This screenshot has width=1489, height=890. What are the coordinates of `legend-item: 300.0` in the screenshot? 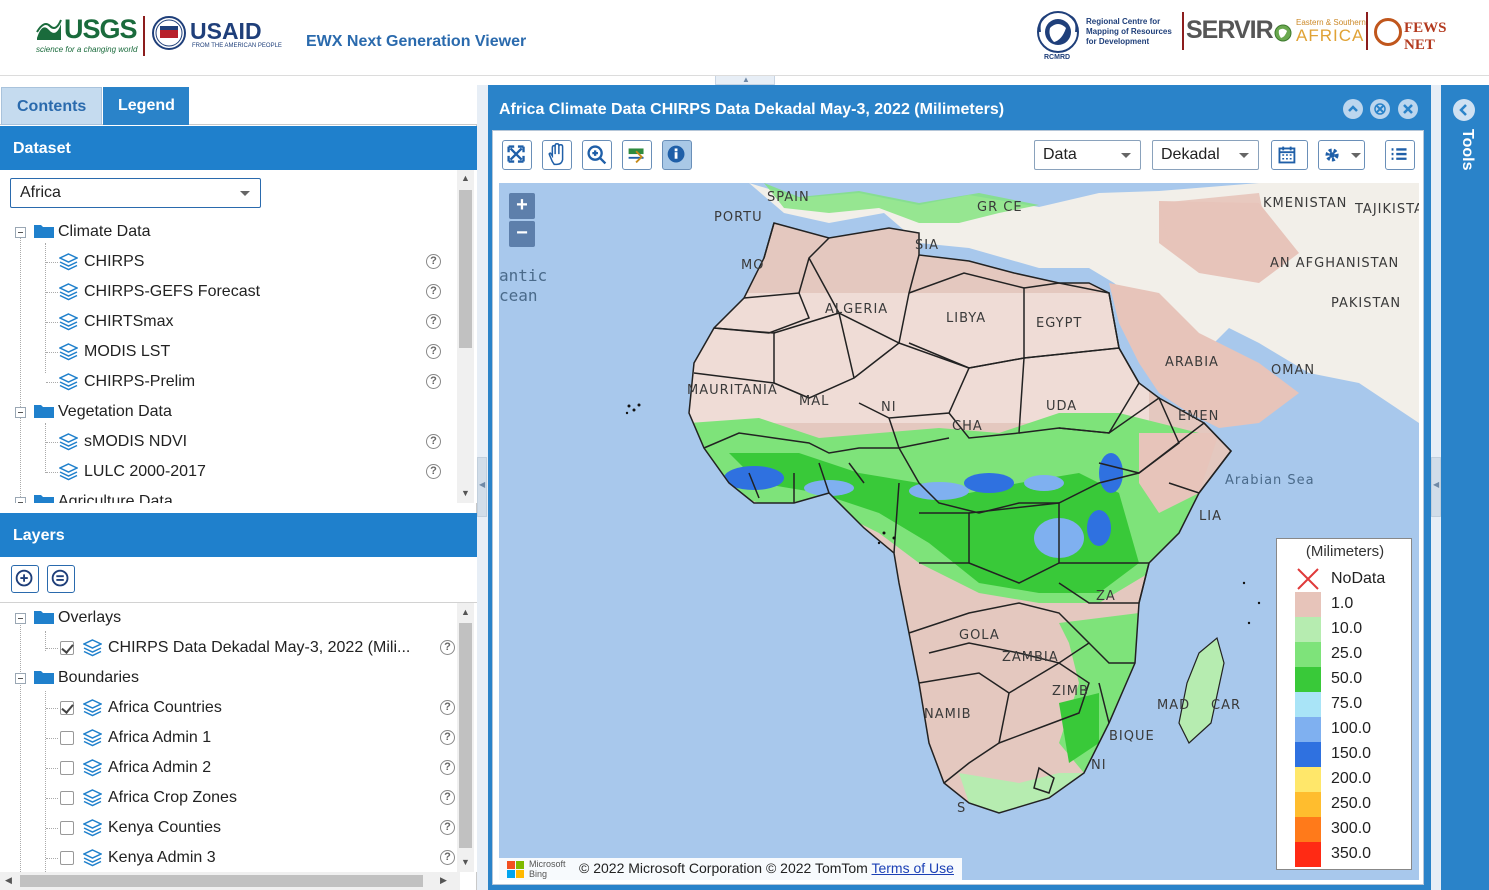 It's located at (1350, 829).